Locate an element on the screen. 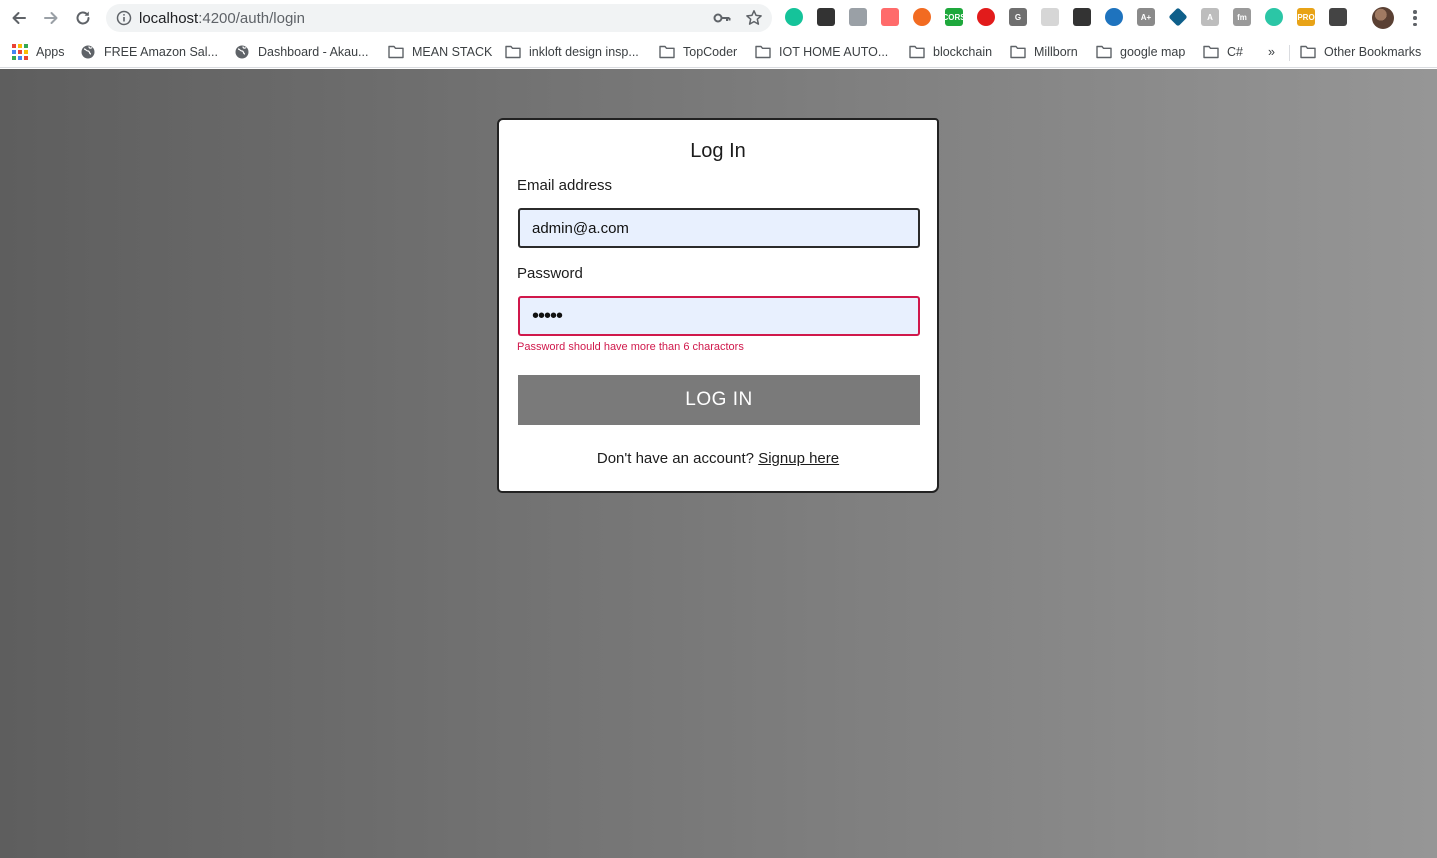  ruler-extension-icon is located at coordinates (1274, 17).